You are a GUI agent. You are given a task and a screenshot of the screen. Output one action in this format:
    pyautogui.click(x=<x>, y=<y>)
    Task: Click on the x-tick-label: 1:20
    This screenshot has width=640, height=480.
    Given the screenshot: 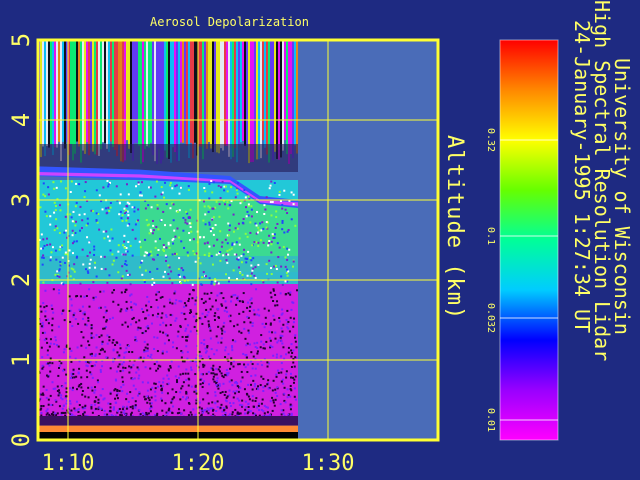 What is the action you would take?
    pyautogui.click(x=198, y=463)
    